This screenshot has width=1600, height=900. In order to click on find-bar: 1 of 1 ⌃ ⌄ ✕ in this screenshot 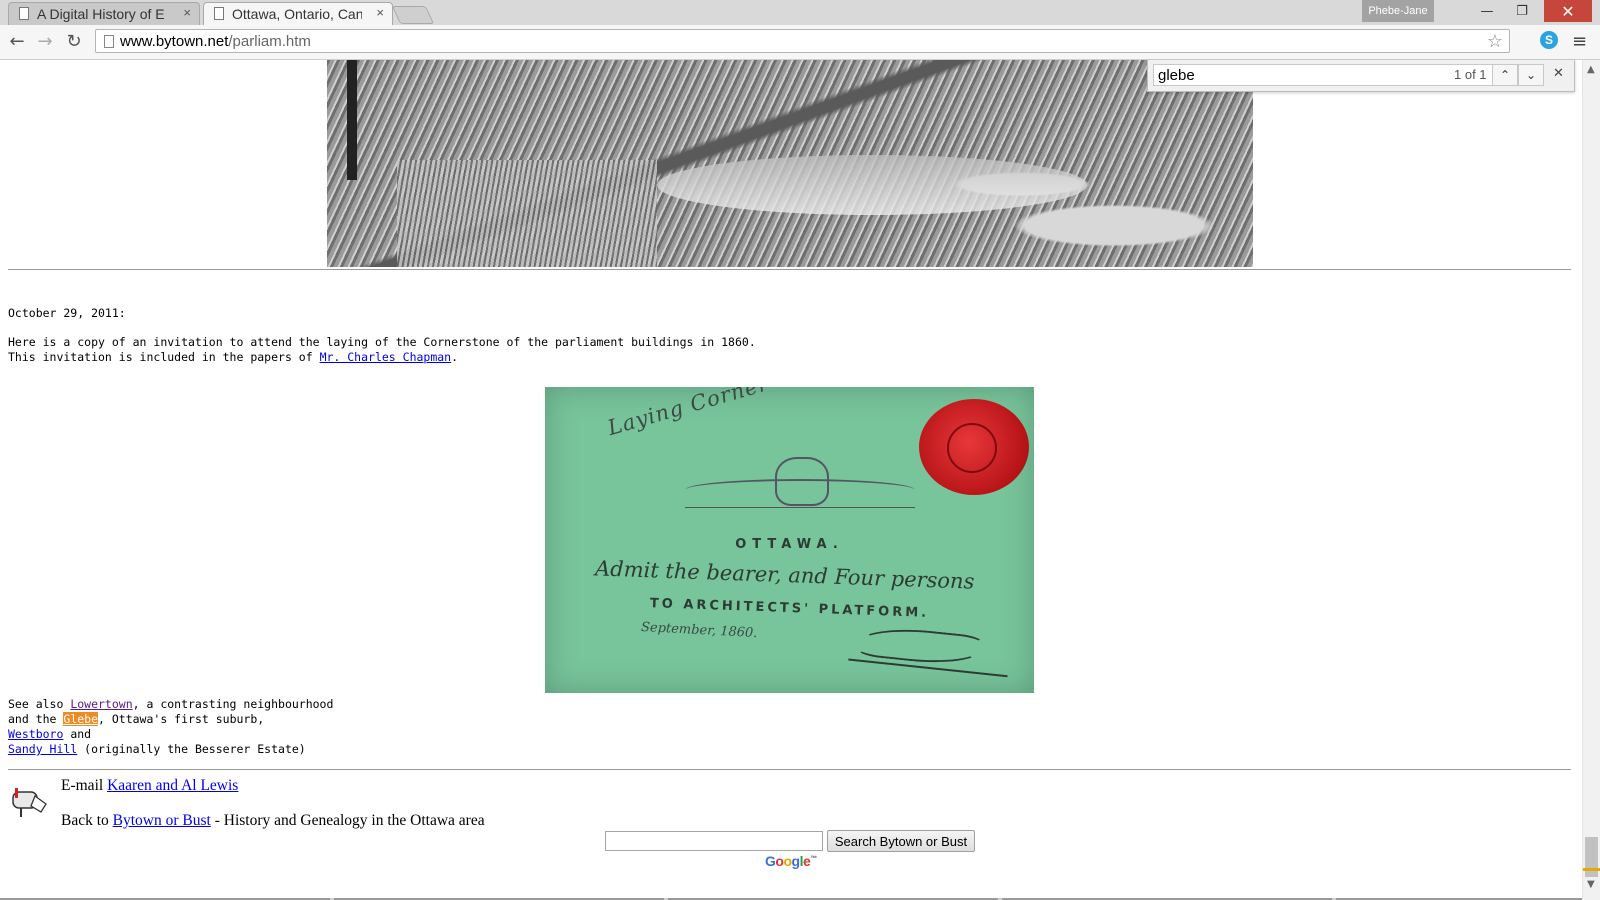, I will do `click(1361, 76)`.